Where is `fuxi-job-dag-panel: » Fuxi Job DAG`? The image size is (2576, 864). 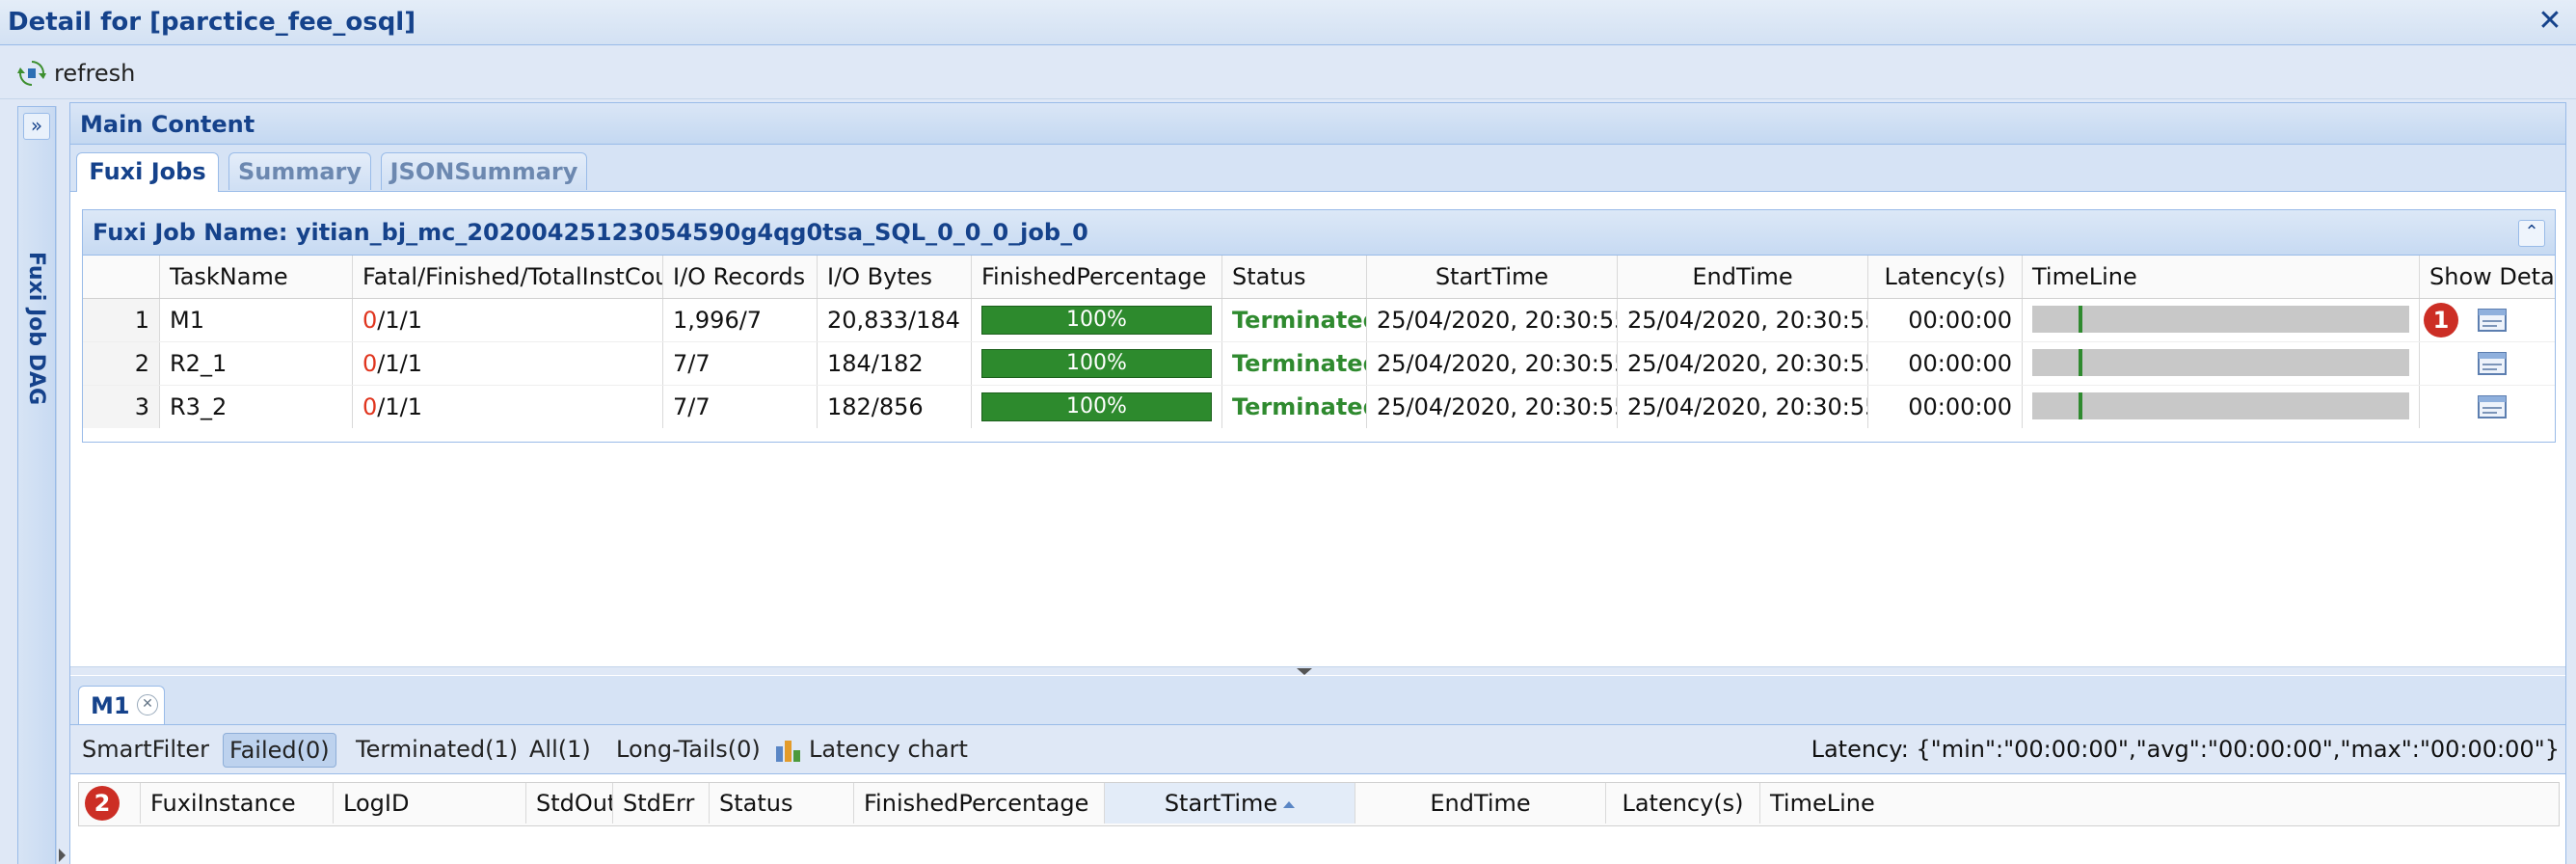
fuxi-job-dag-panel: » Fuxi Job DAG is located at coordinates (37, 485).